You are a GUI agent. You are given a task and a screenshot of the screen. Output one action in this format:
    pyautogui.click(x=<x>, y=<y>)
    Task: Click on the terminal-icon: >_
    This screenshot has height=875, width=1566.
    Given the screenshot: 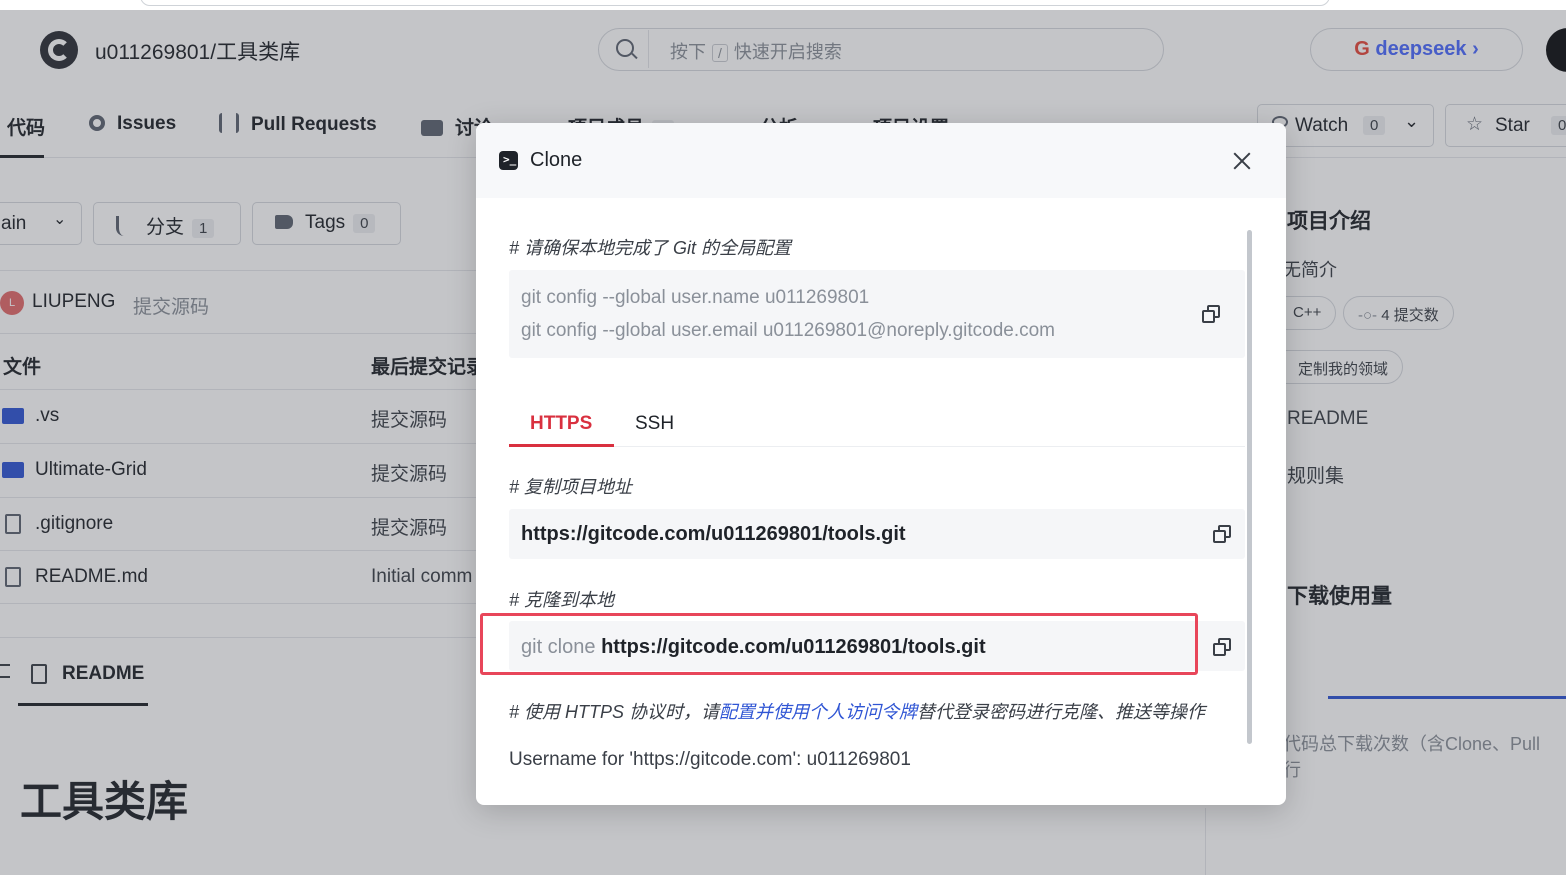 What is the action you would take?
    pyautogui.click(x=508, y=160)
    